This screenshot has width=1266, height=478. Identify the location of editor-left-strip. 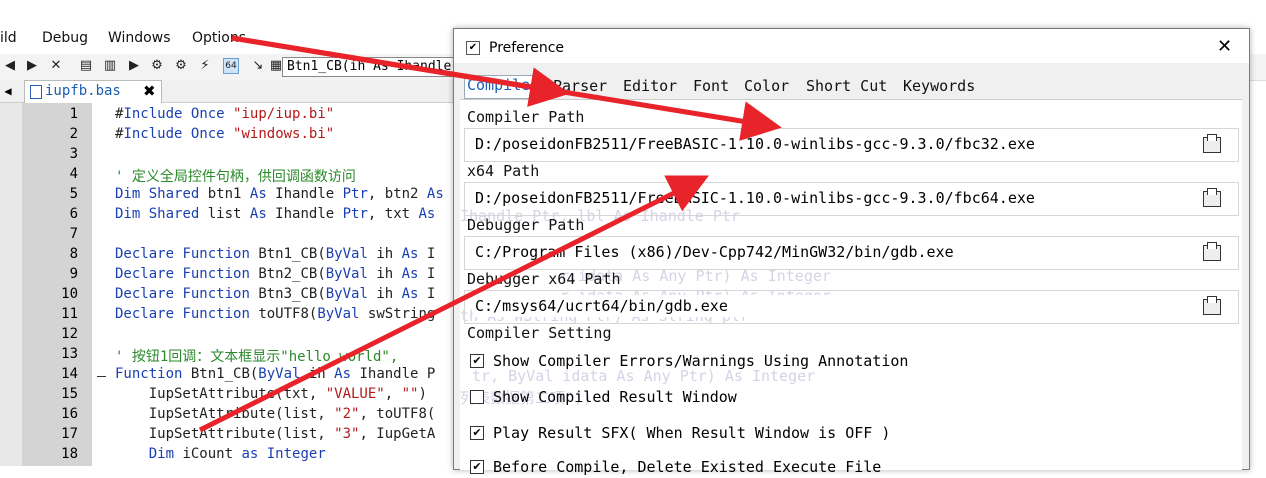
(11, 284).